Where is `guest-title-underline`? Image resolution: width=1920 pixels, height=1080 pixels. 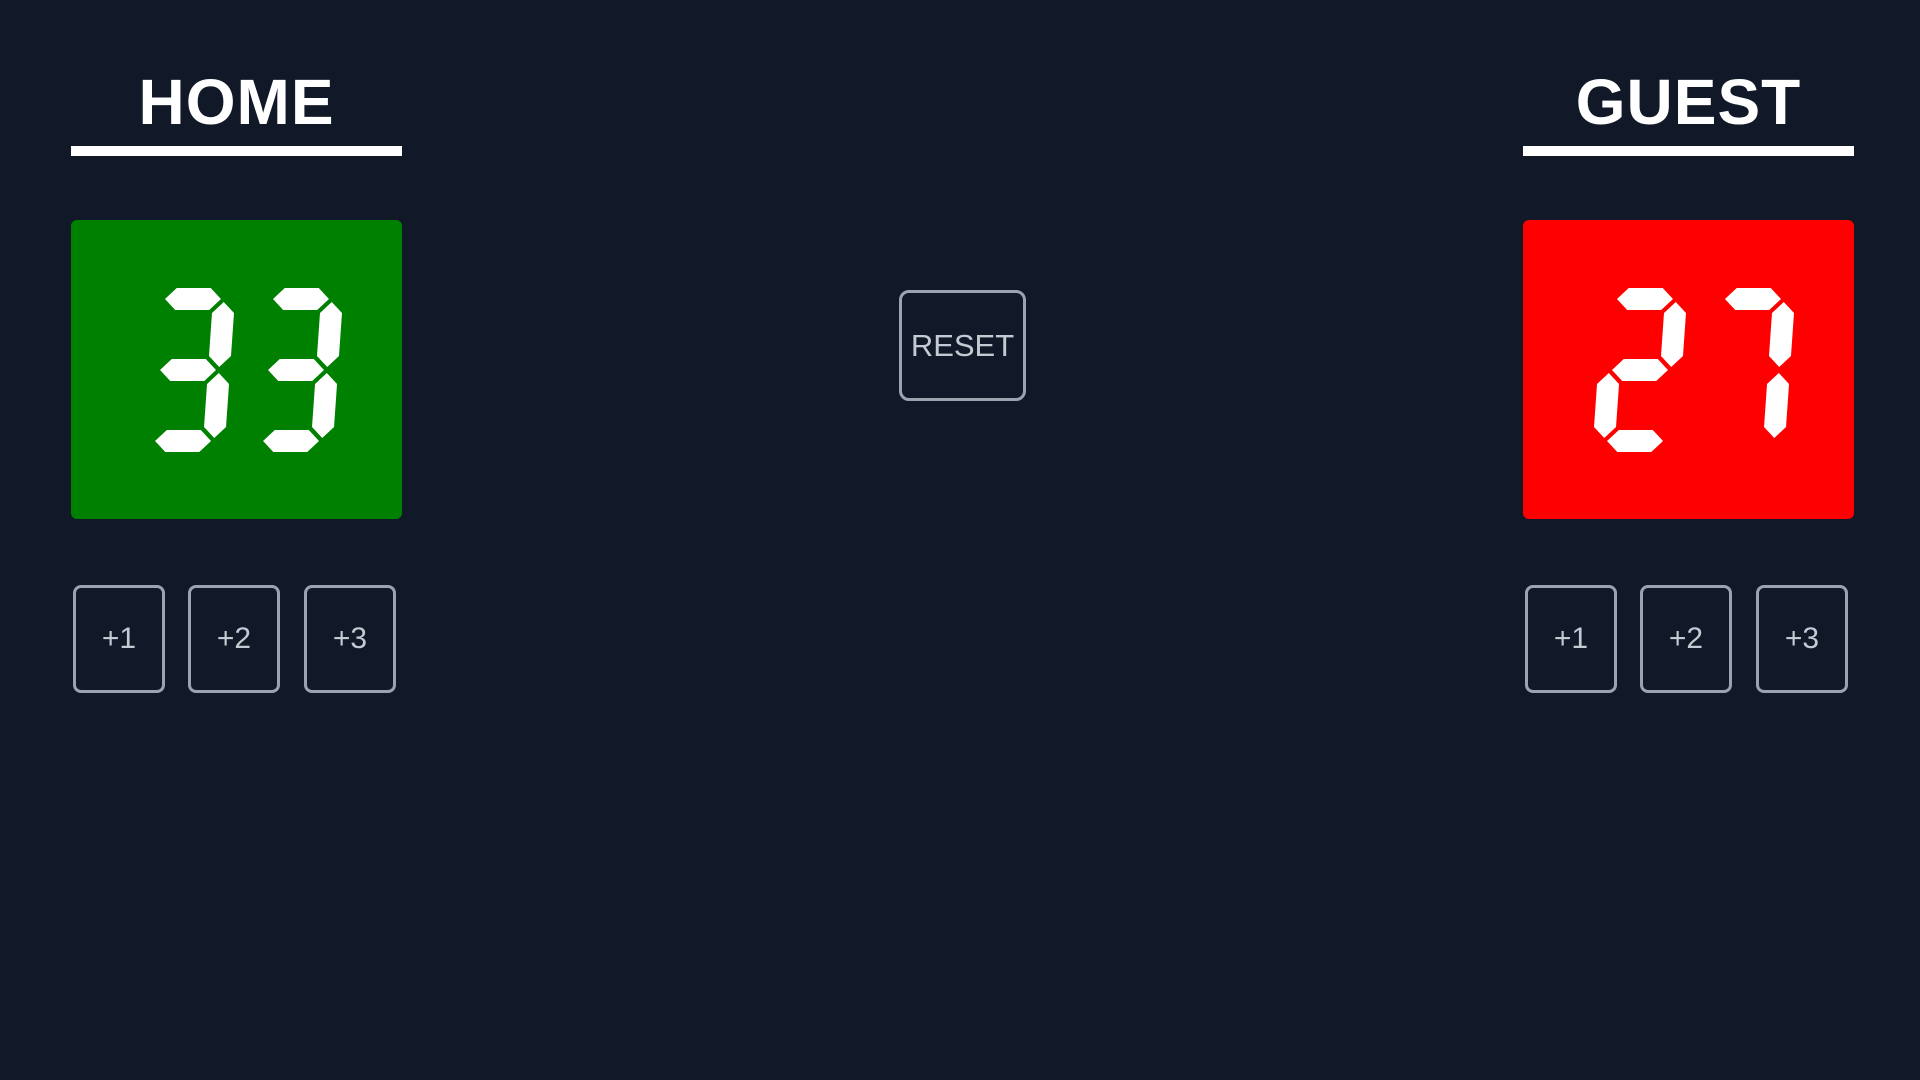
guest-title-underline is located at coordinates (1688, 151).